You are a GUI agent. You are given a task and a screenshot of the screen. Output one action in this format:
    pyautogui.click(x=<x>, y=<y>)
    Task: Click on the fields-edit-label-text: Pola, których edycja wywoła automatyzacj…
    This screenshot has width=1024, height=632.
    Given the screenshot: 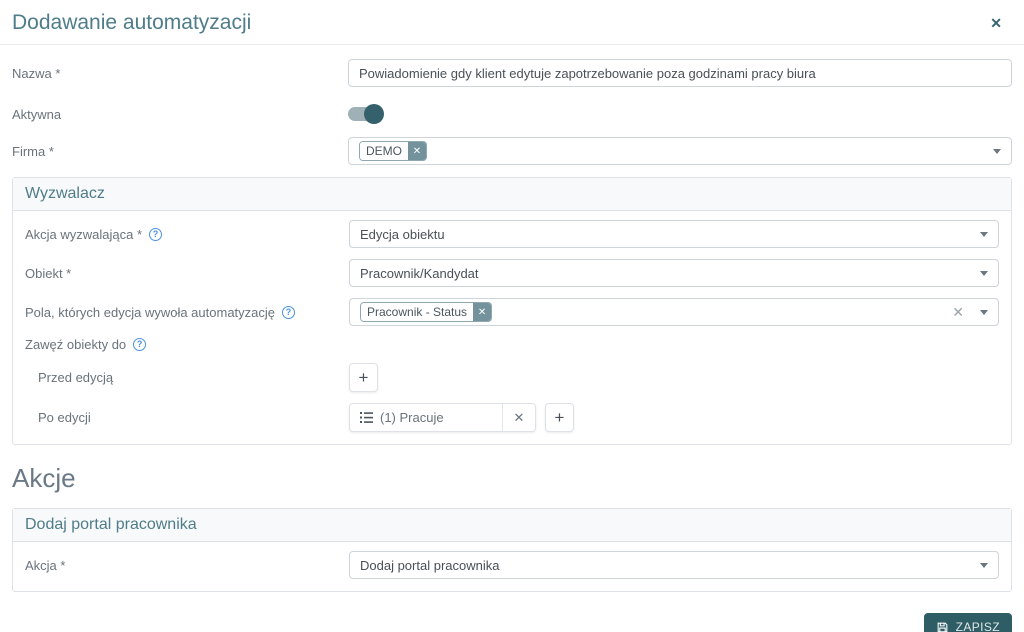 What is the action you would take?
    pyautogui.click(x=150, y=312)
    